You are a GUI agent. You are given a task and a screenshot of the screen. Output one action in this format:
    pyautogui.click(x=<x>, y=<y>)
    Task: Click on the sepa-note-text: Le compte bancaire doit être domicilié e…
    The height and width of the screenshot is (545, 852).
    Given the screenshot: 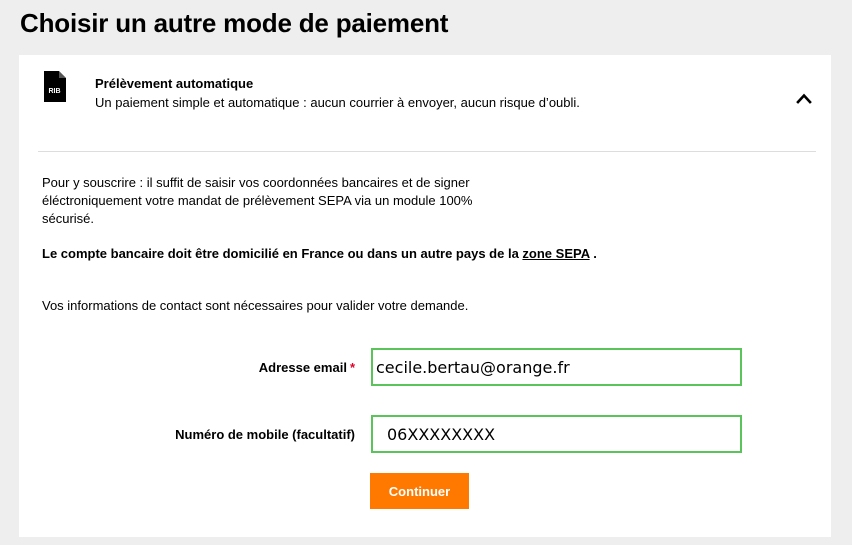 What is the action you would take?
    pyautogui.click(x=282, y=253)
    